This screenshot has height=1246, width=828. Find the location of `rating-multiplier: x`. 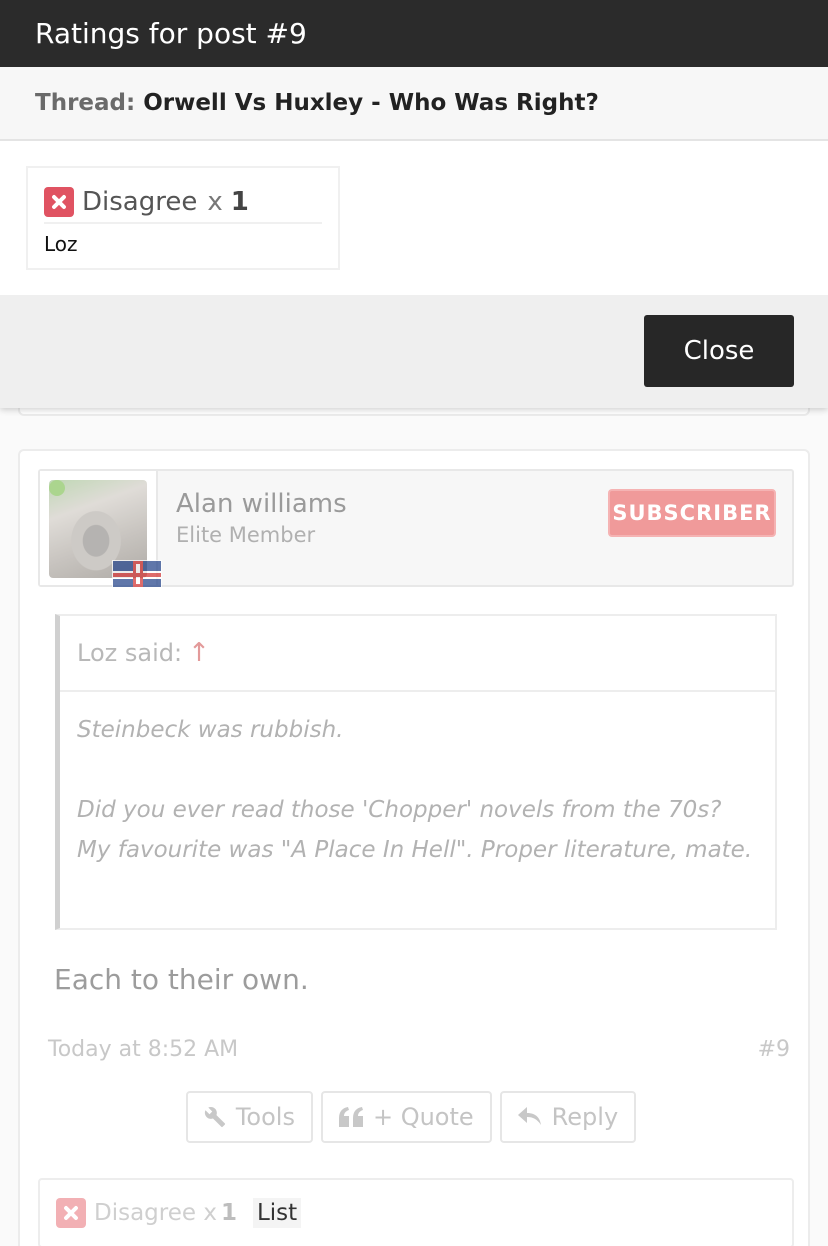

rating-multiplier: x is located at coordinates (215, 202).